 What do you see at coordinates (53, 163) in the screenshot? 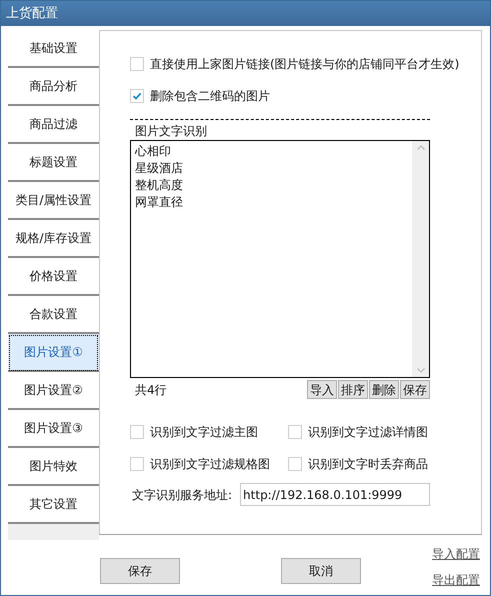
I see `sidebar-tab: 标题设置` at bounding box center [53, 163].